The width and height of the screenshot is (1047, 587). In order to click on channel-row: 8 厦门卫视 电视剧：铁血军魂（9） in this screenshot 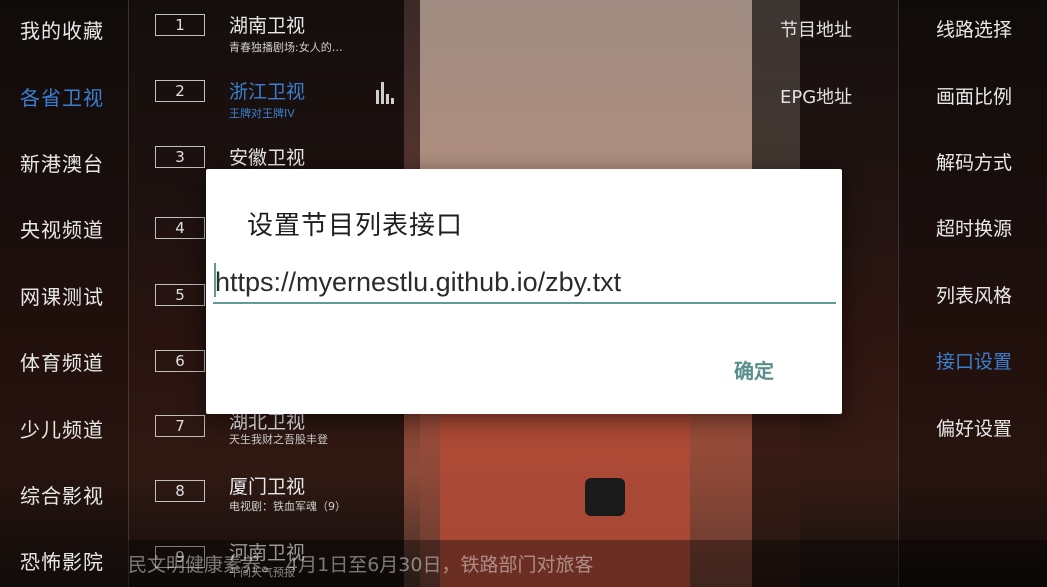, I will do `click(266, 502)`.